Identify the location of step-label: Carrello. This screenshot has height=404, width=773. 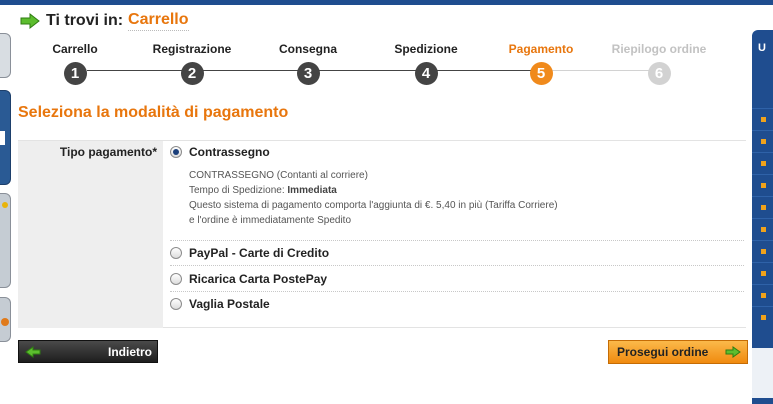
(75, 49).